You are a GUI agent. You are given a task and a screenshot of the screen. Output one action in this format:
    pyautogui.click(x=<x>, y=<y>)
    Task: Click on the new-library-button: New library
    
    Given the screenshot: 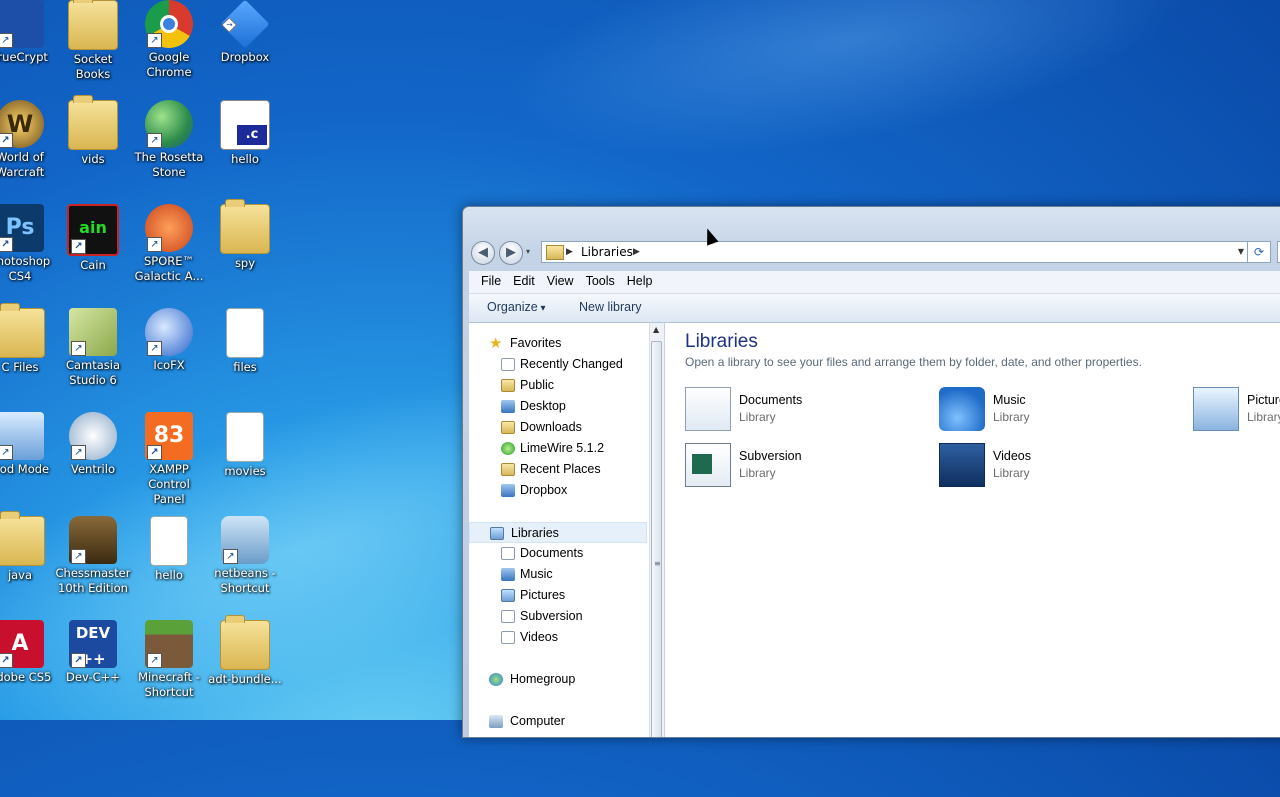 What is the action you would take?
    pyautogui.click(x=610, y=307)
    